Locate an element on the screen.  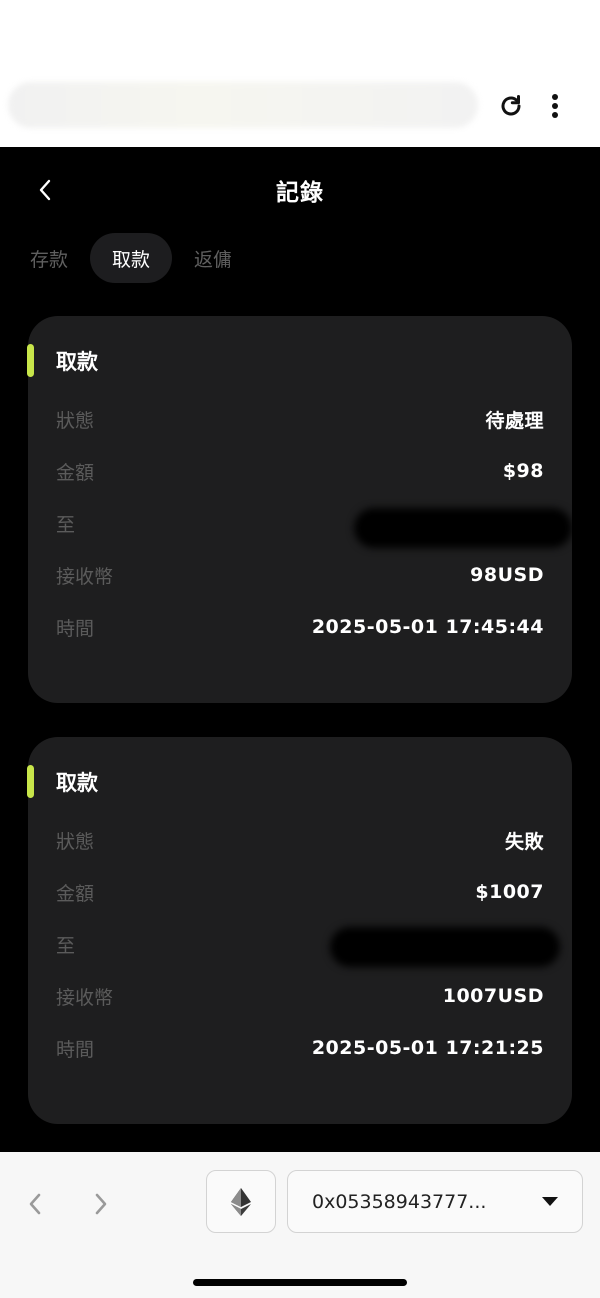
record-row-time: 時間 2025-05-01 17:45:44 is located at coordinates (300, 627).